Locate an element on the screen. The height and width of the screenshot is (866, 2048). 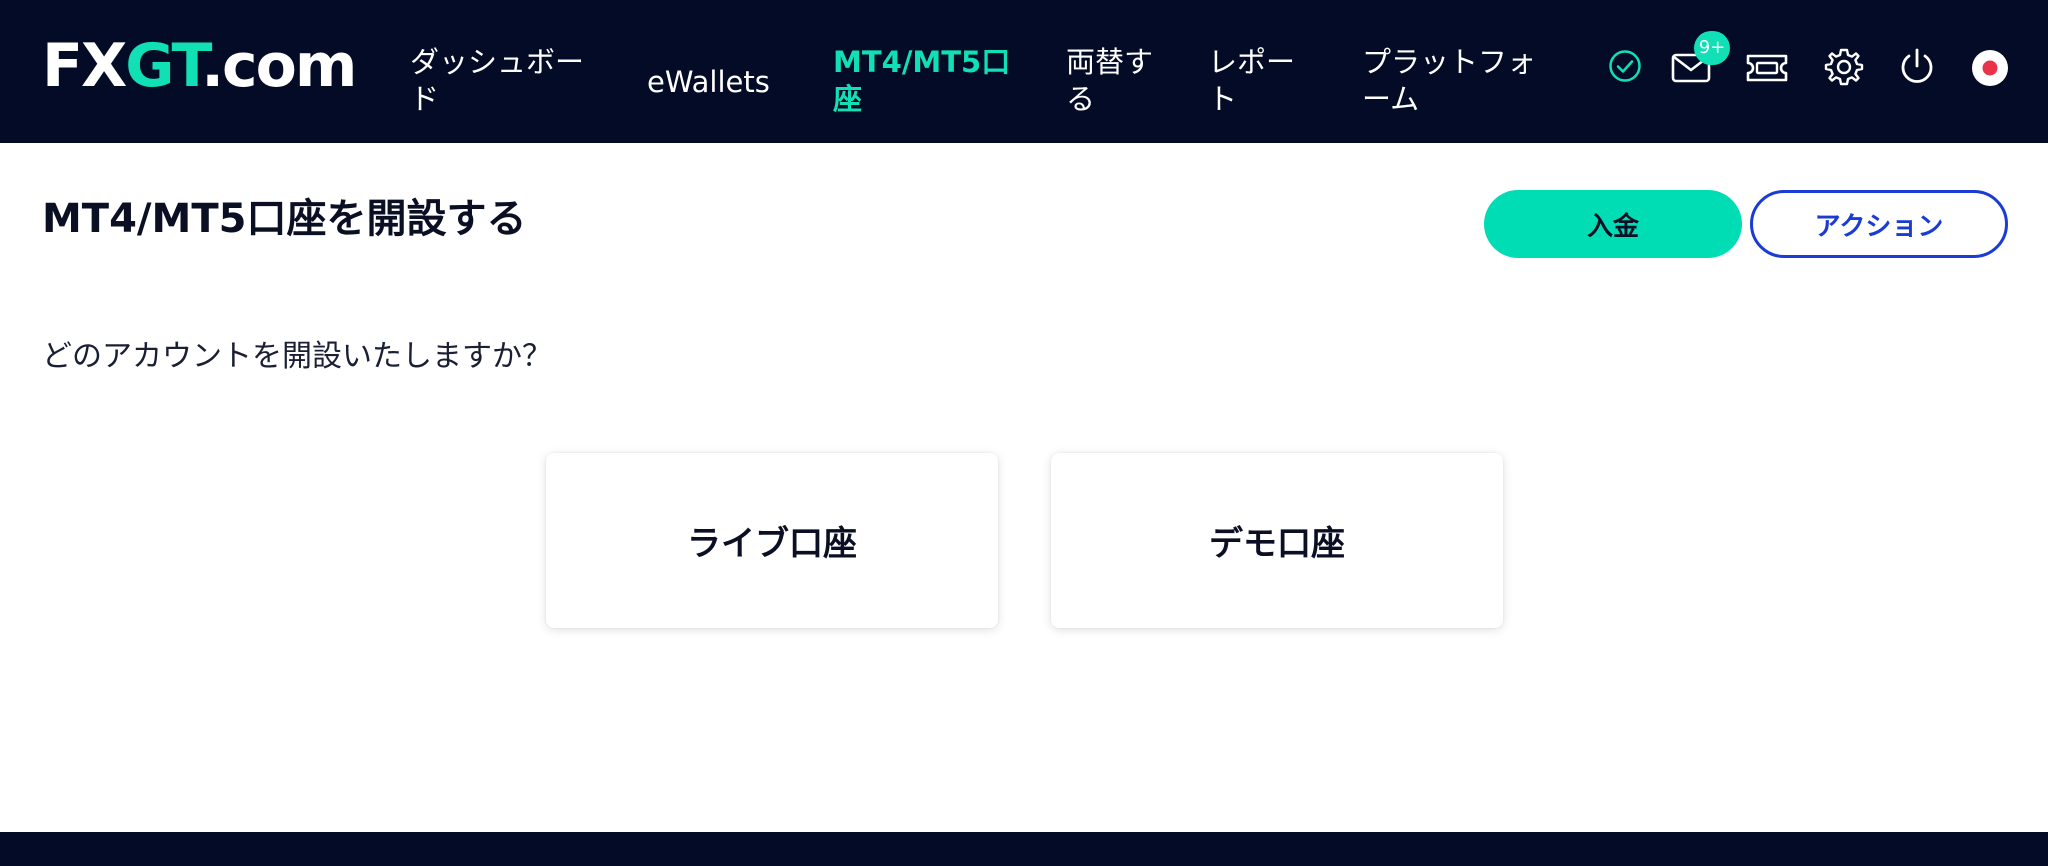
nav-report: レポー ト is located at coordinates (1251, 81).